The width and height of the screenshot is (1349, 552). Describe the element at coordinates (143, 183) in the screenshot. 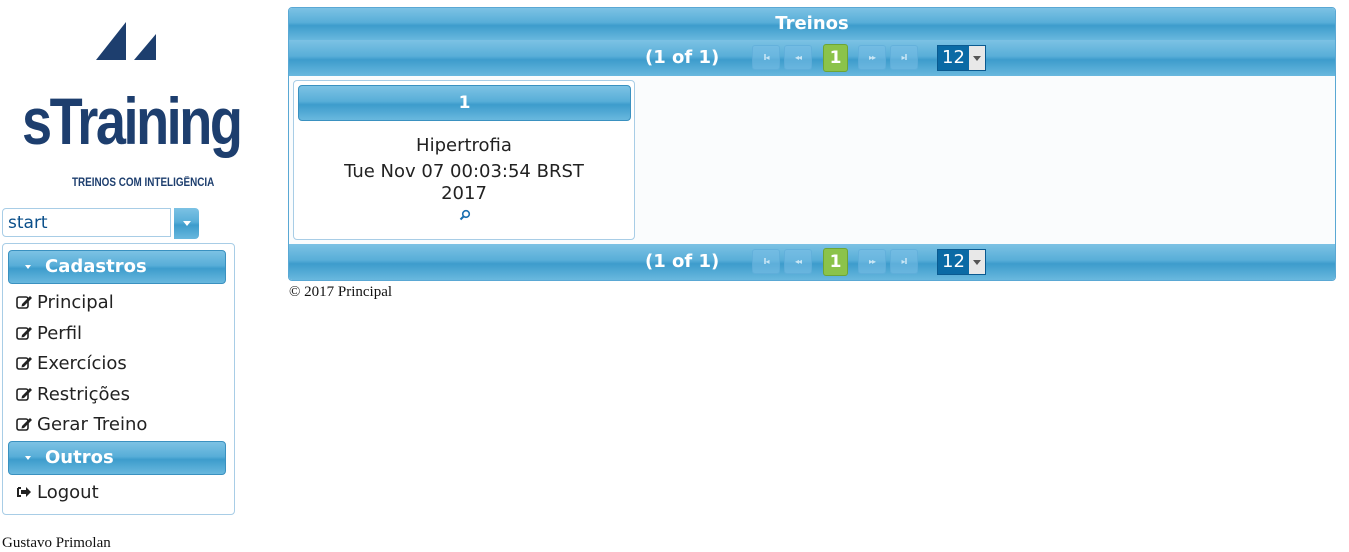

I see `logo-tagline: TREINOS COM INTELIGÊNCIA` at that location.